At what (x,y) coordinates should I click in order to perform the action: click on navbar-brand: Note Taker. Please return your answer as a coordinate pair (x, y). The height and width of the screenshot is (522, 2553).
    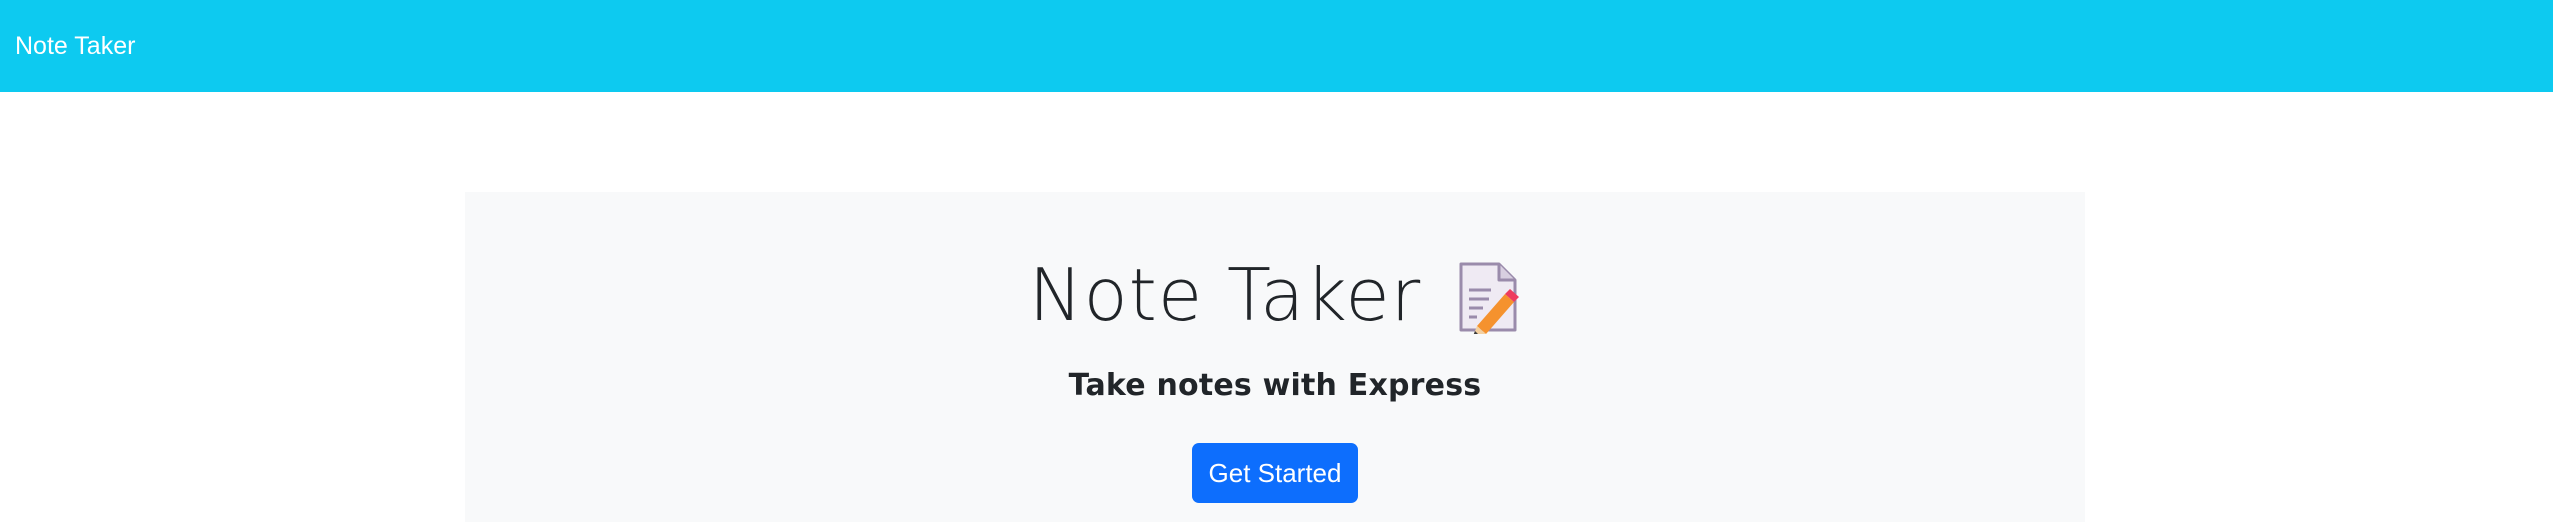
    Looking at the image, I should click on (75, 46).